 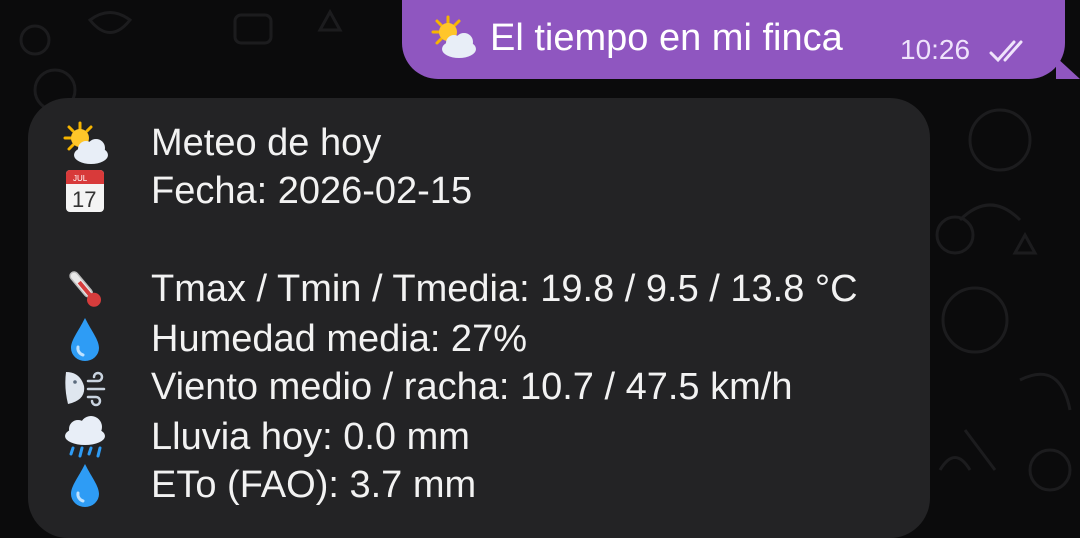 What do you see at coordinates (339, 339) in the screenshot?
I see `message-line-text: Humedad media: 27%` at bounding box center [339, 339].